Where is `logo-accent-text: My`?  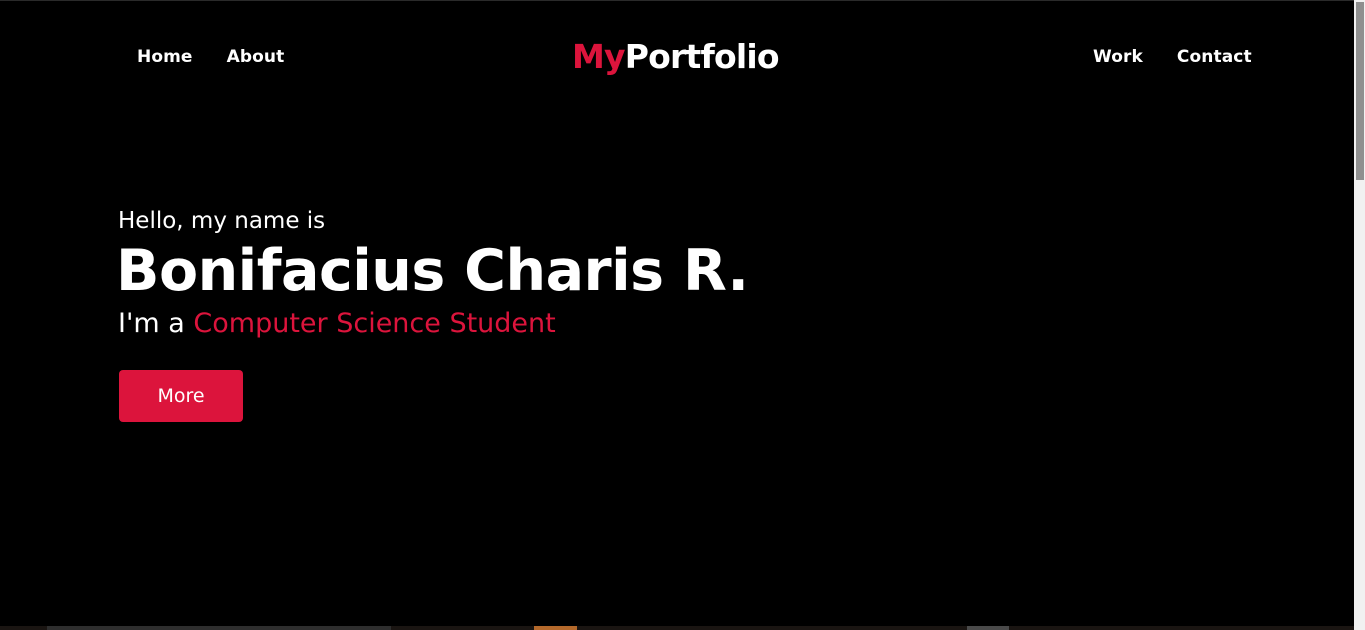
logo-accent-text: My is located at coordinates (599, 56).